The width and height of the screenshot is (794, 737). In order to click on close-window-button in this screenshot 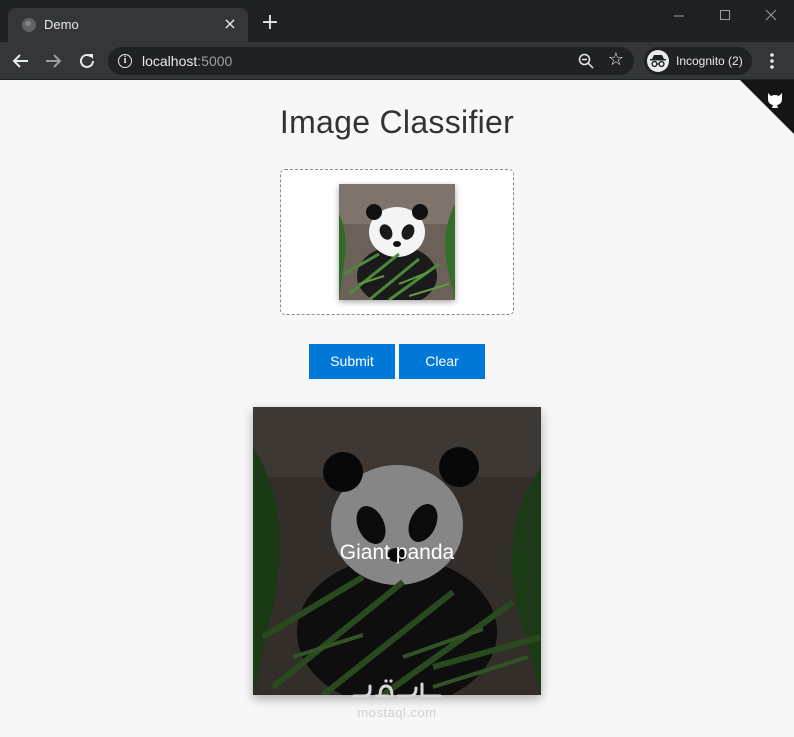, I will do `click(771, 16)`.